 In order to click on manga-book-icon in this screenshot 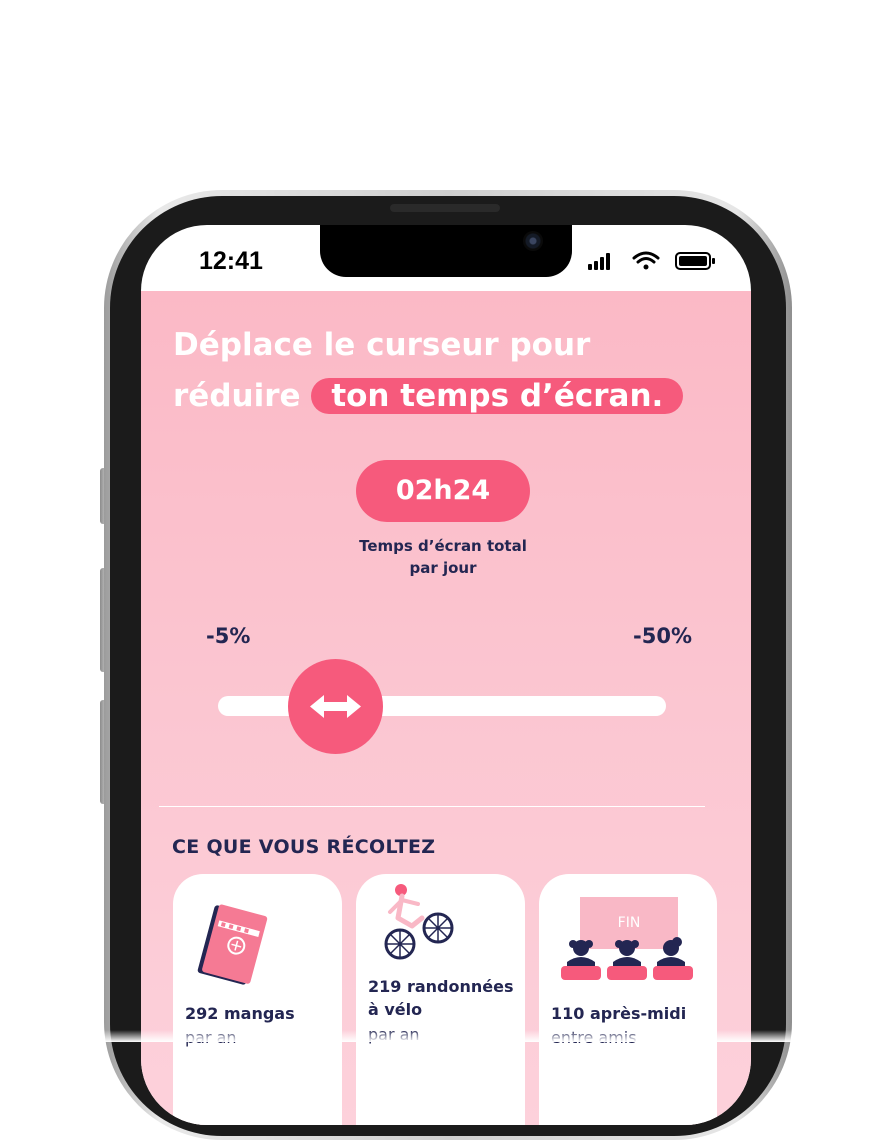, I will do `click(232, 944)`.